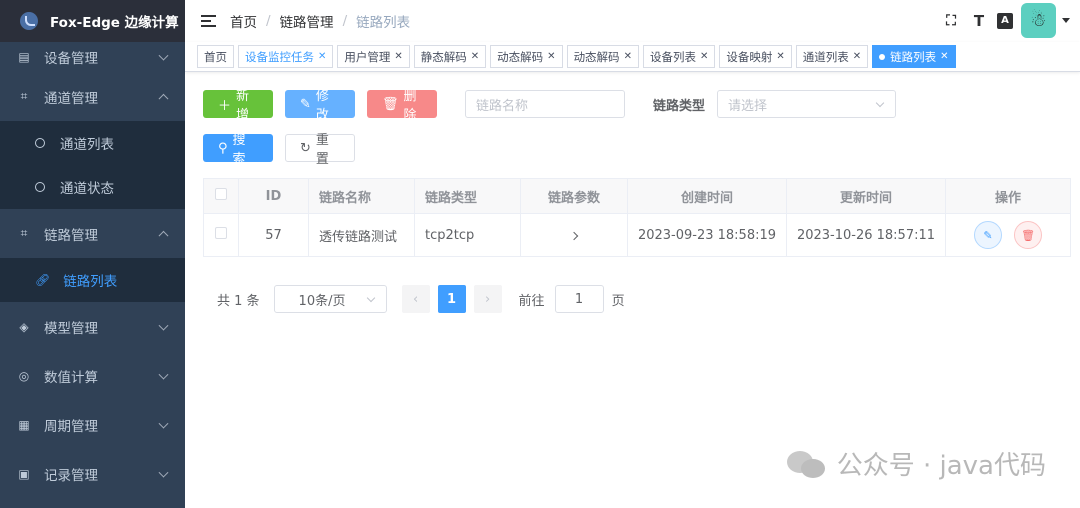 This screenshot has width=1080, height=508. I want to click on button-label: 修改, so click(322, 106).